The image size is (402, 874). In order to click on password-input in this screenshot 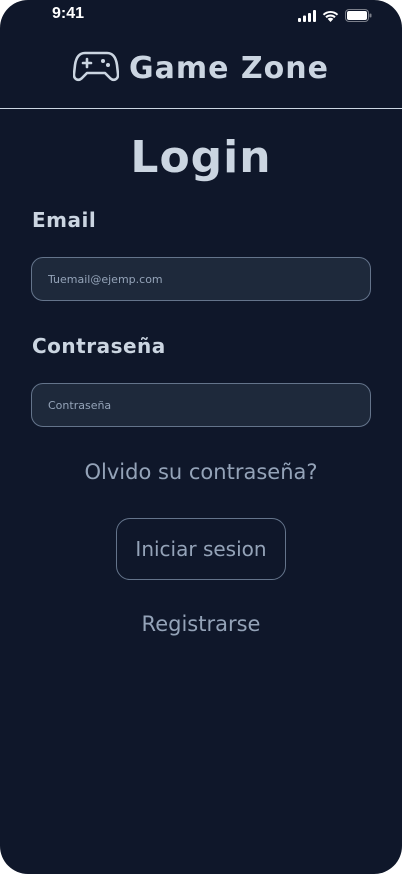, I will do `click(201, 405)`.